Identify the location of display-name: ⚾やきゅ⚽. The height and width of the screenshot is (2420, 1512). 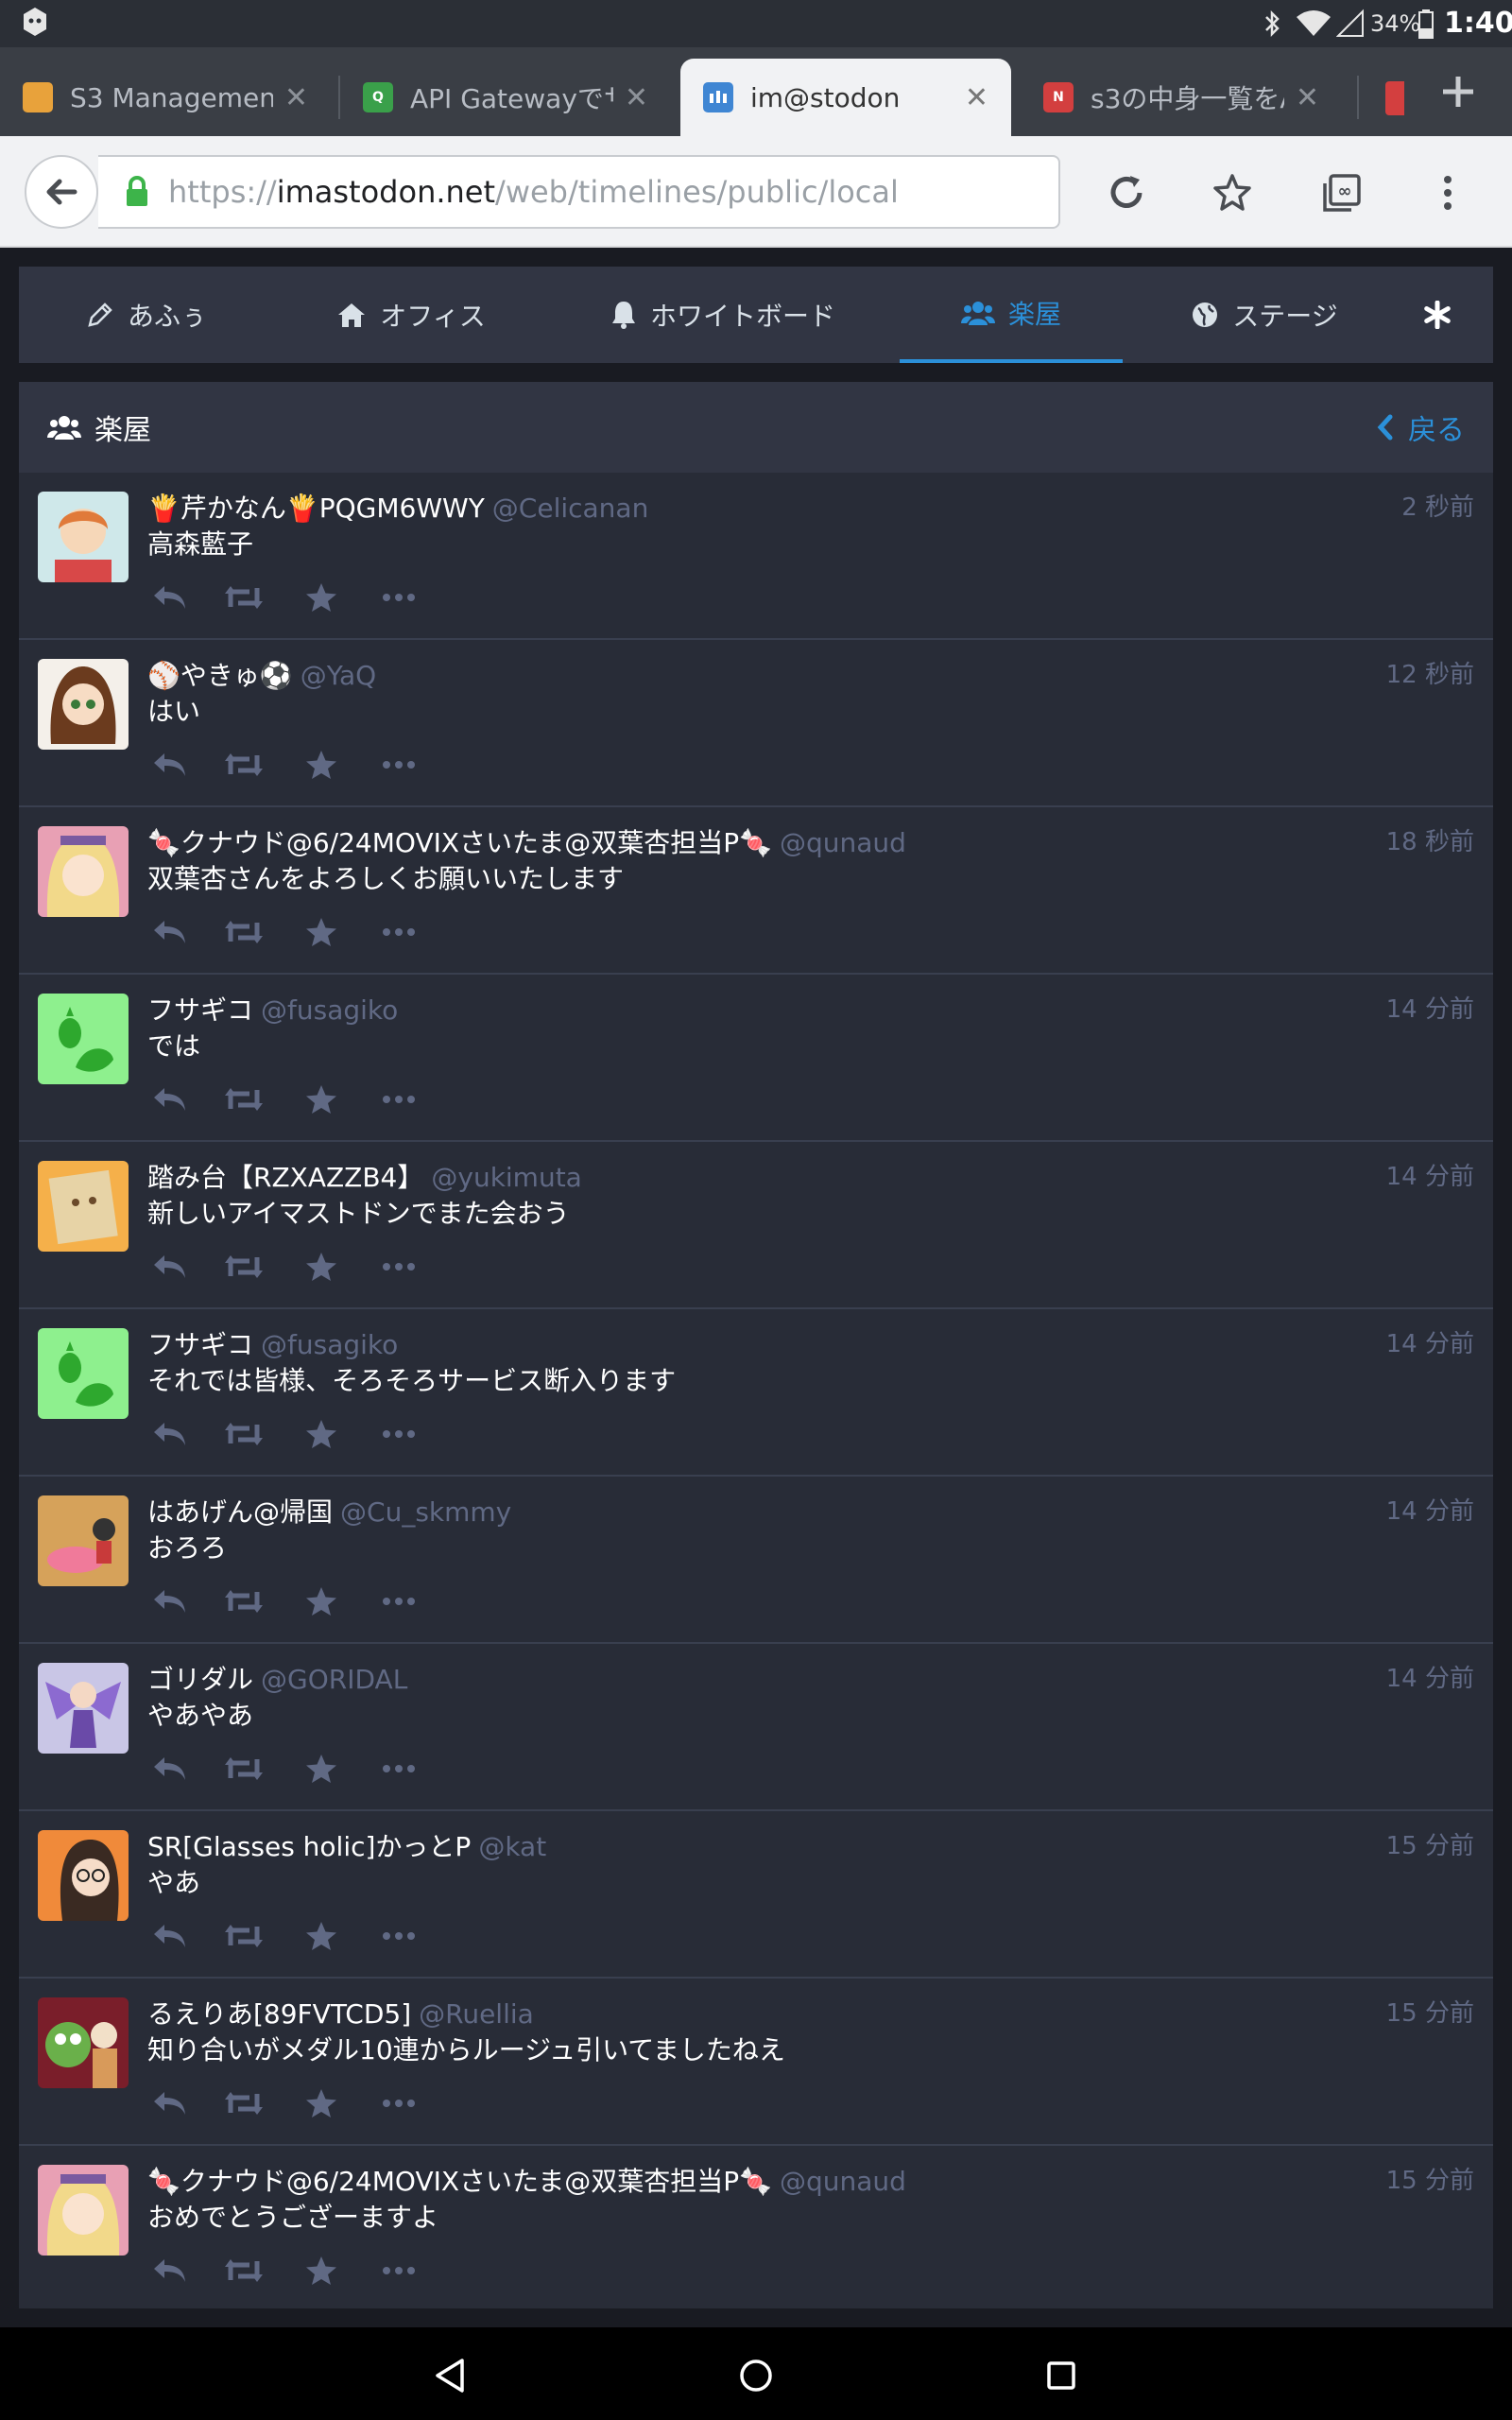
(220, 675).